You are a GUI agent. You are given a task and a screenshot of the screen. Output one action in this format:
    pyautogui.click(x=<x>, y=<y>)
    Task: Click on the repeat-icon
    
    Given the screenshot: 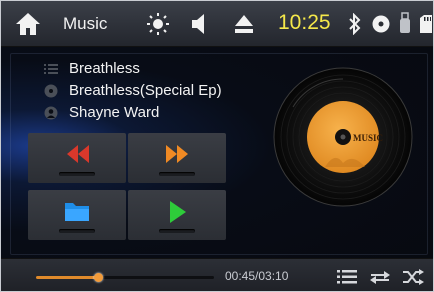 What is the action you would take?
    pyautogui.click(x=380, y=277)
    